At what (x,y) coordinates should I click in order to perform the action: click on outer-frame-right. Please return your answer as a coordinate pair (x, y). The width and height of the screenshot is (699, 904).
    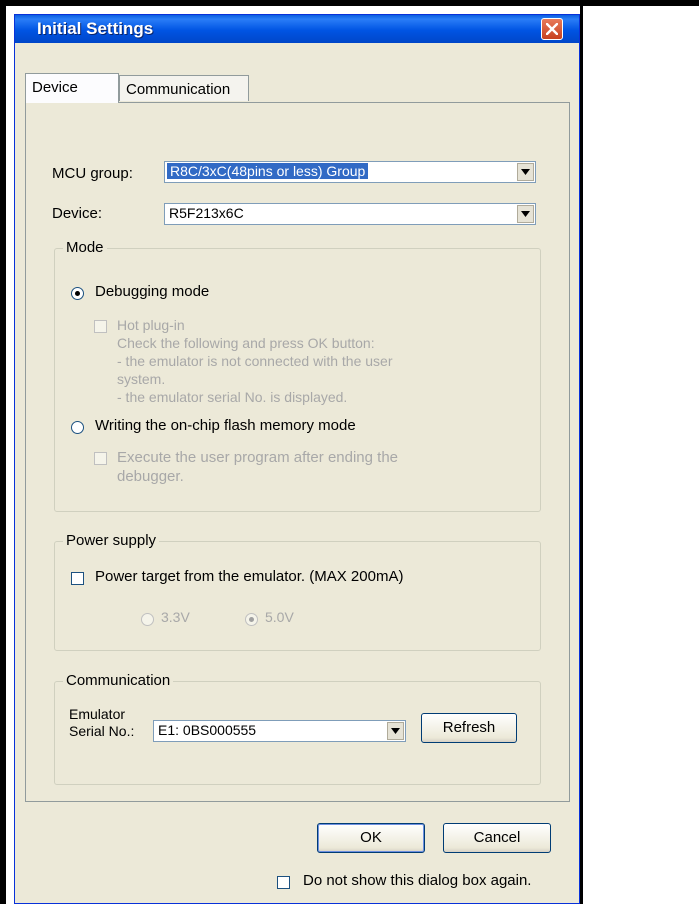
    Looking at the image, I should click on (581, 455).